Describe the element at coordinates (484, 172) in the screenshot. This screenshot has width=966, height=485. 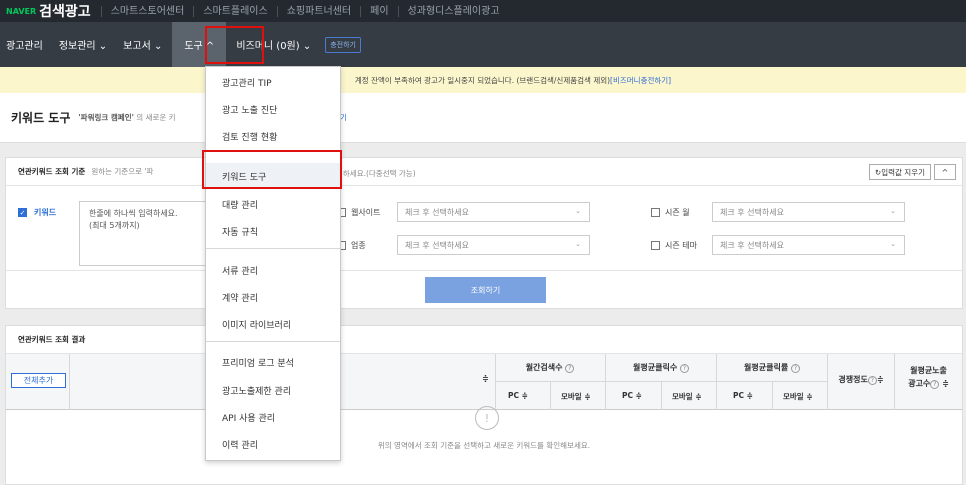
I see `criteria-title-bar: 연관키워드 조회 기준 원하는 기준으로 '파 회하세요.(다중선택 가능)` at that location.